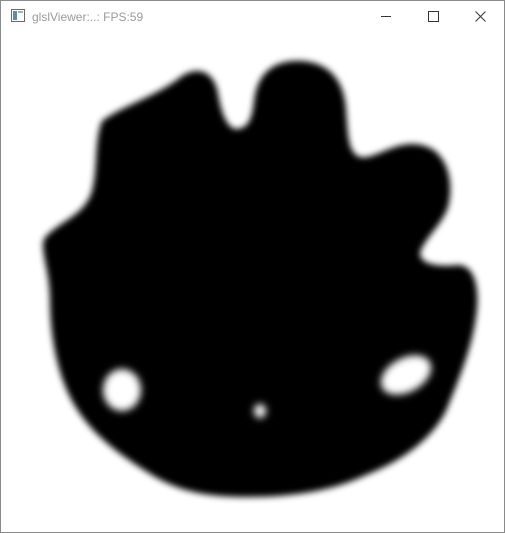 The height and width of the screenshot is (533, 505). I want to click on minimize-icon, so click(385, 16).